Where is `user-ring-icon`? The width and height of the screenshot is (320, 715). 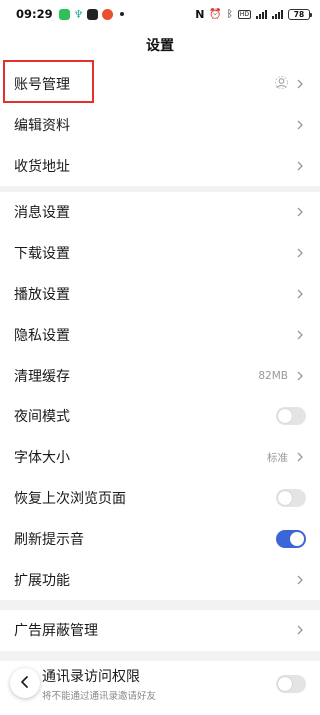 user-ring-icon is located at coordinates (281, 84).